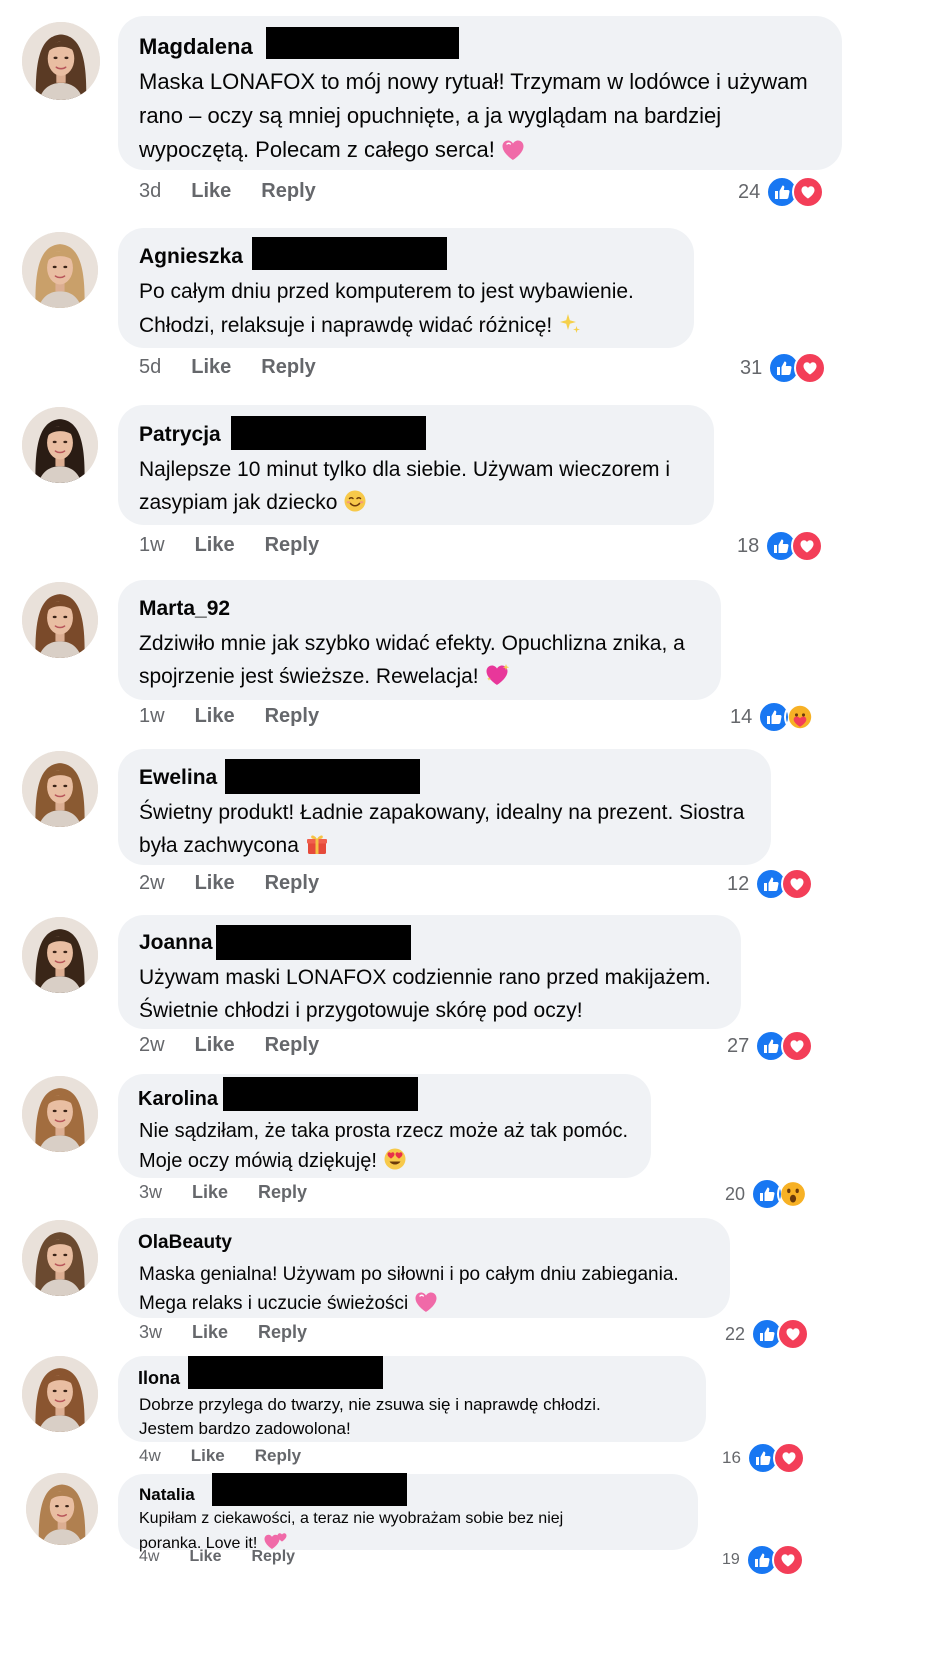 Image resolution: width=941 pixels, height=1672 pixels. Describe the element at coordinates (763, 1560) in the screenshot. I see `reaction-summary: 19` at that location.